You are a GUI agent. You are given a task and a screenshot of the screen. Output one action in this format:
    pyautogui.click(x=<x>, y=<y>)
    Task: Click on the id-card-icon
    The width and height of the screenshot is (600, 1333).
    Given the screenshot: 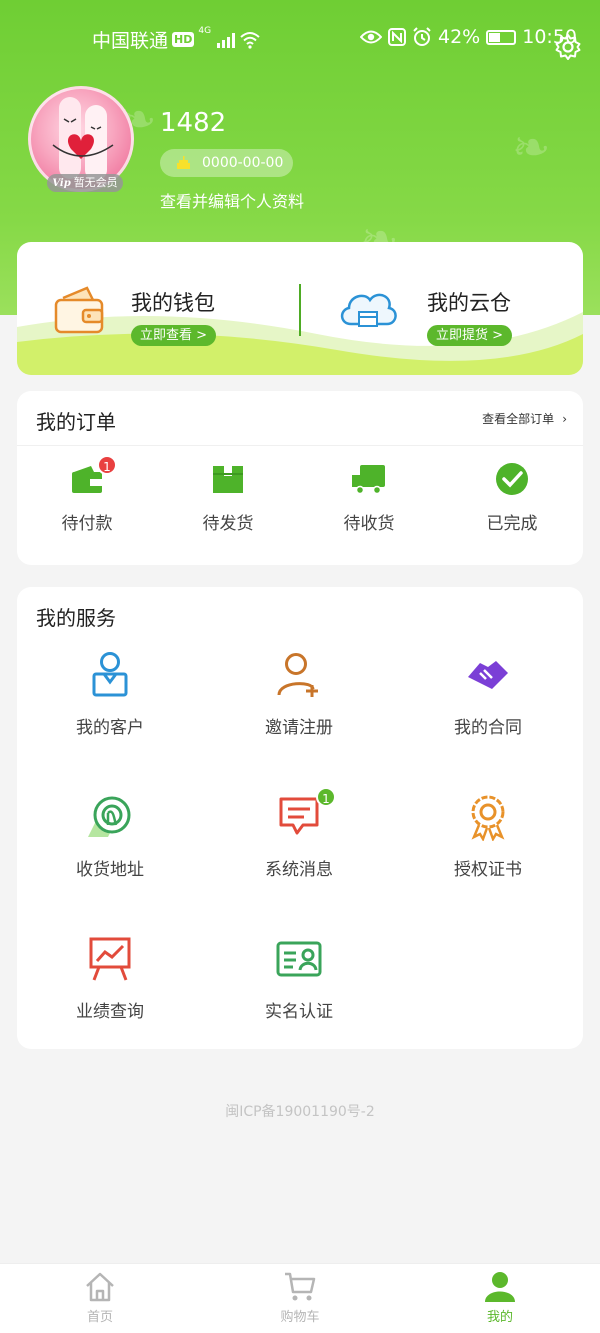 What is the action you would take?
    pyautogui.click(x=299, y=959)
    